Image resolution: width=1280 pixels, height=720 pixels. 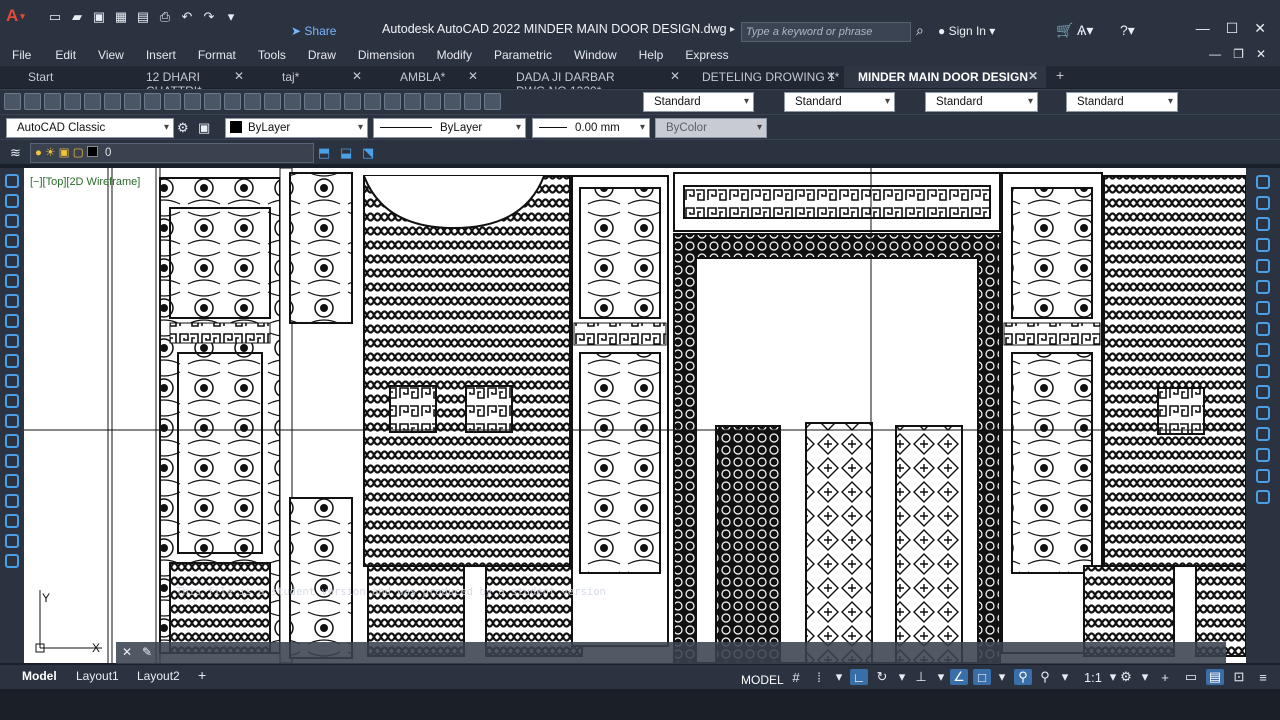 What do you see at coordinates (53, 55) in the screenshot?
I see `menu-edit: Edit` at bounding box center [53, 55].